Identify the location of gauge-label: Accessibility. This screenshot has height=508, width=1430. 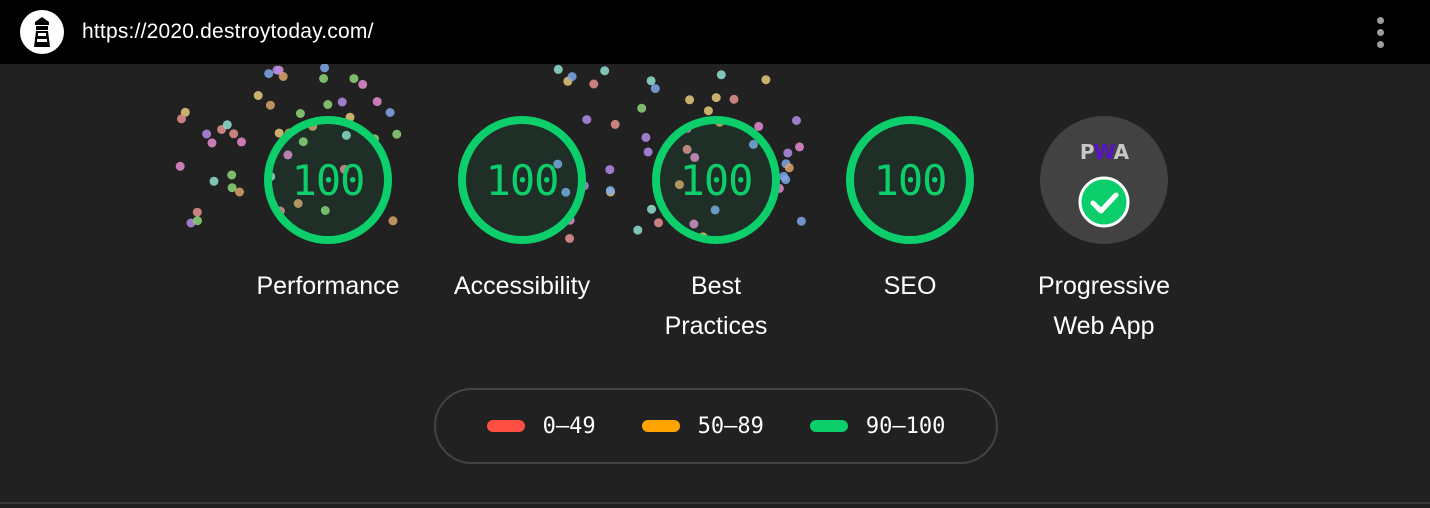
(522, 286).